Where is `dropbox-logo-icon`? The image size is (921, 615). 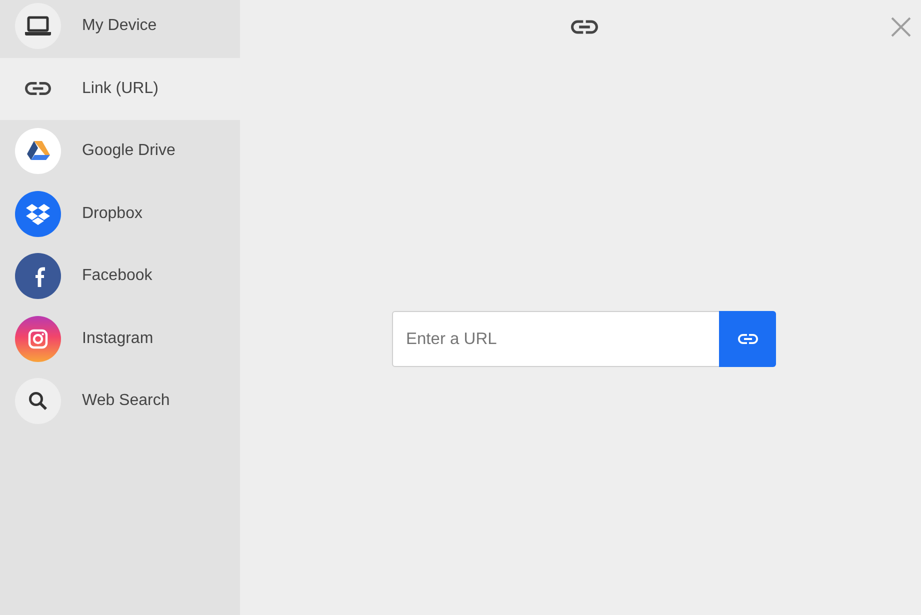
dropbox-logo-icon is located at coordinates (38, 213).